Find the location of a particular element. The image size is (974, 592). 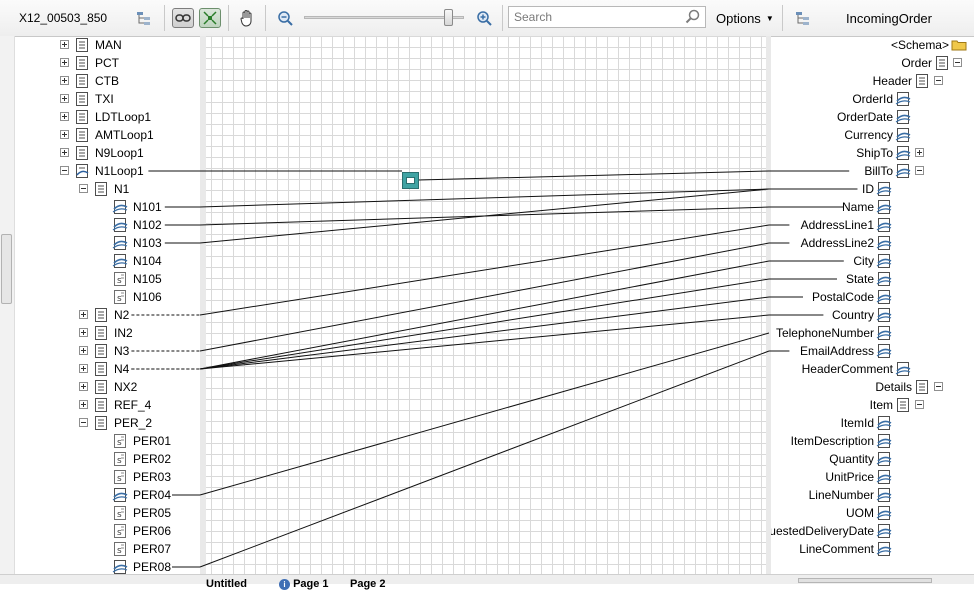

target-node-uom: UOM is located at coordinates (872, 513).